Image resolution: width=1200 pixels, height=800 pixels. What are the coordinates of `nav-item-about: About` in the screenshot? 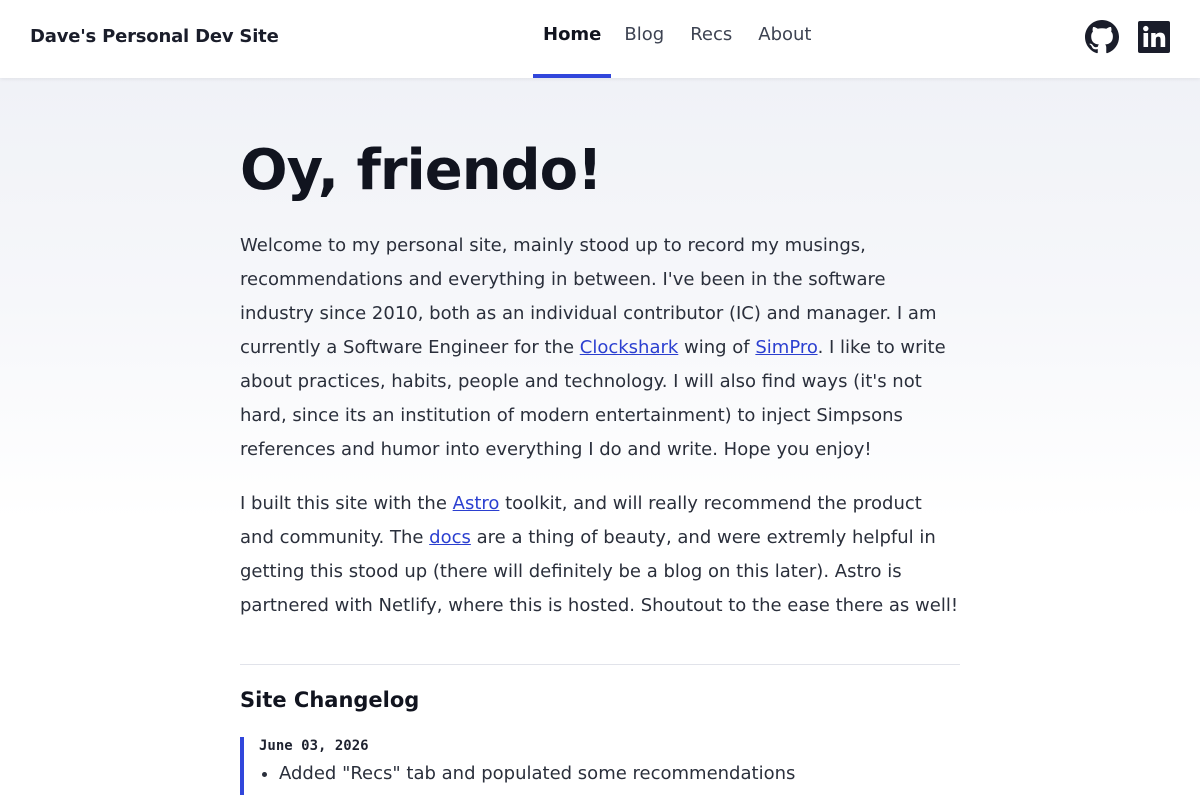 It's located at (784, 39).